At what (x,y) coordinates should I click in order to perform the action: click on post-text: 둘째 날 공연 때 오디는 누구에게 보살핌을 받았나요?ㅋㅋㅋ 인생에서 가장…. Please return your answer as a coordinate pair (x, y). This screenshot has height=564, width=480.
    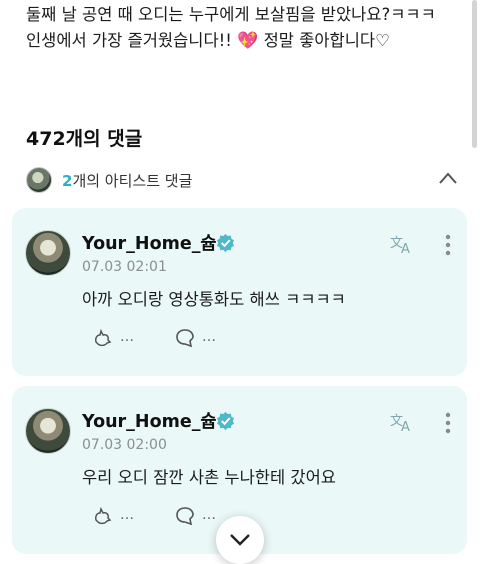
    Looking at the image, I should click on (241, 28).